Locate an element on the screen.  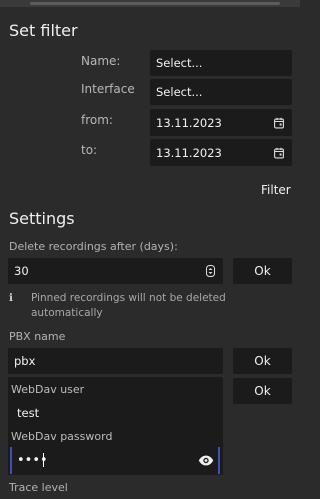
info-icon: i is located at coordinates (11, 298).